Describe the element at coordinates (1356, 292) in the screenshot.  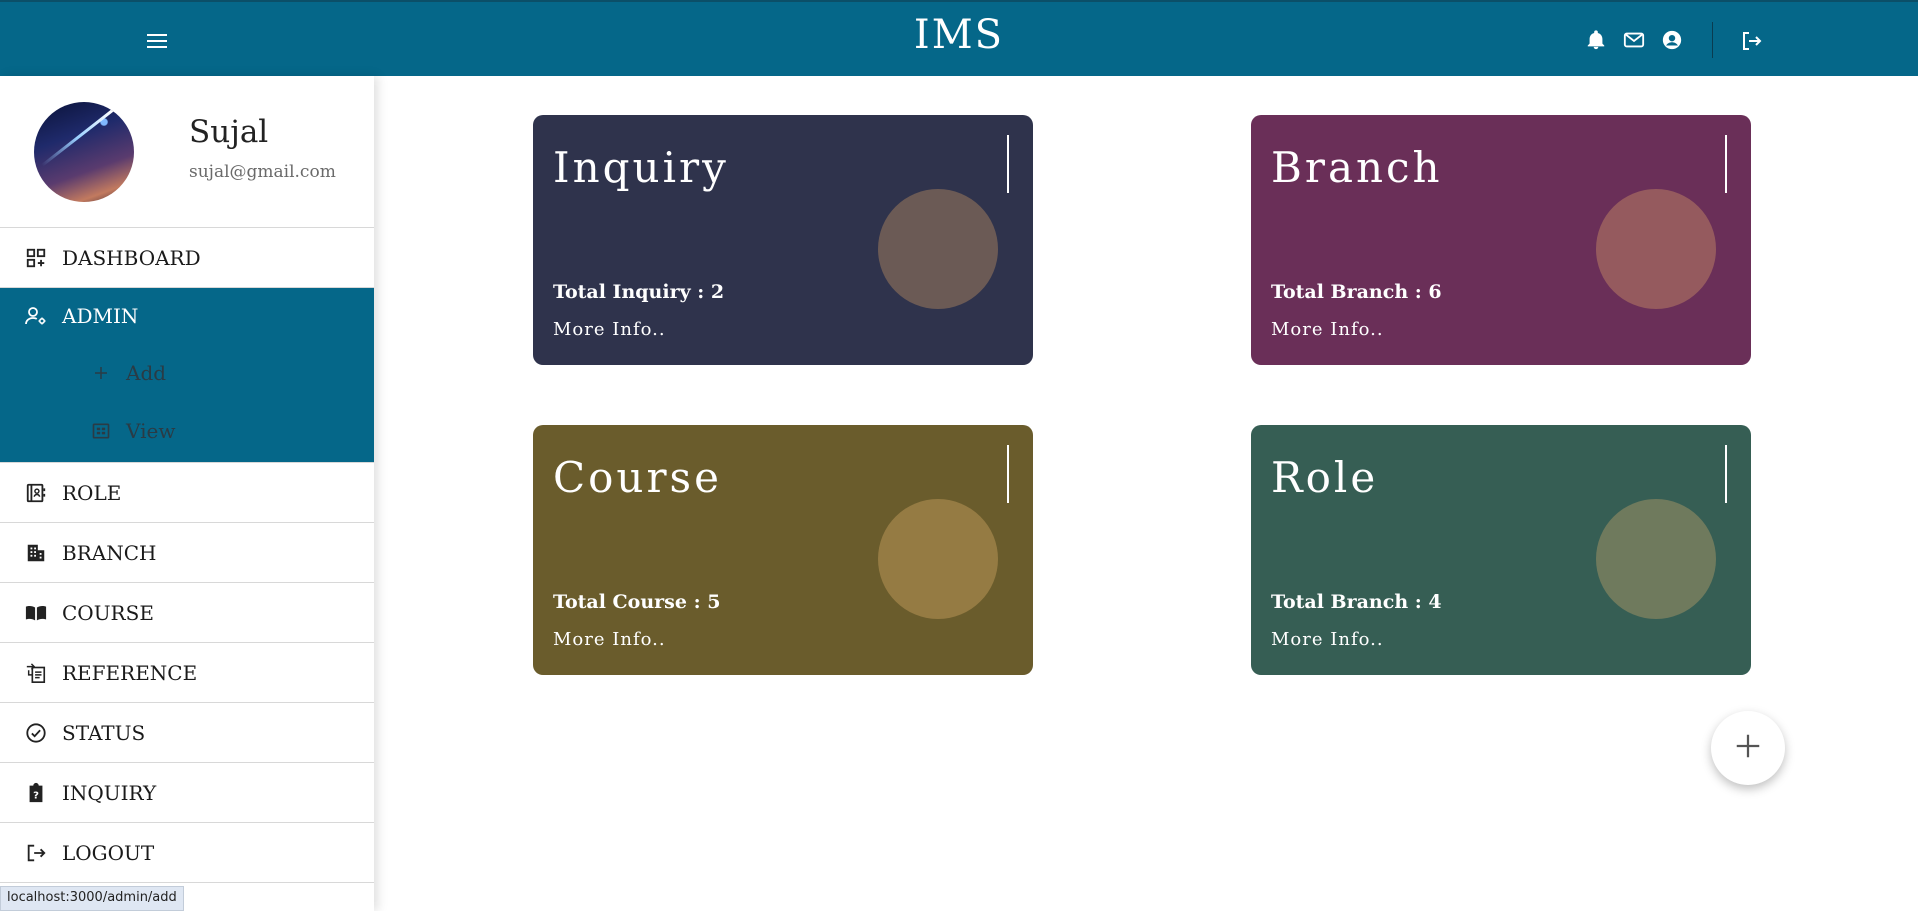
I see `card-total: Total Branch : 6` at that location.